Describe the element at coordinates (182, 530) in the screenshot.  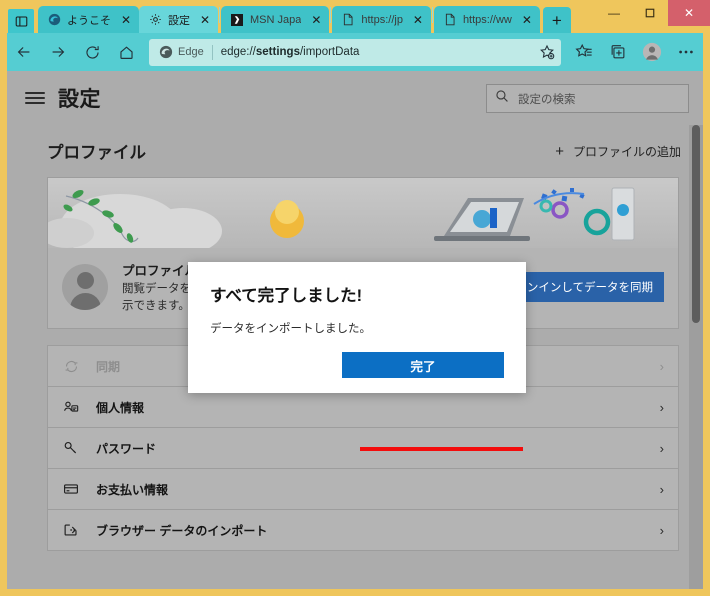
I see `list-item-label: ブラウザー データのインポート` at that location.